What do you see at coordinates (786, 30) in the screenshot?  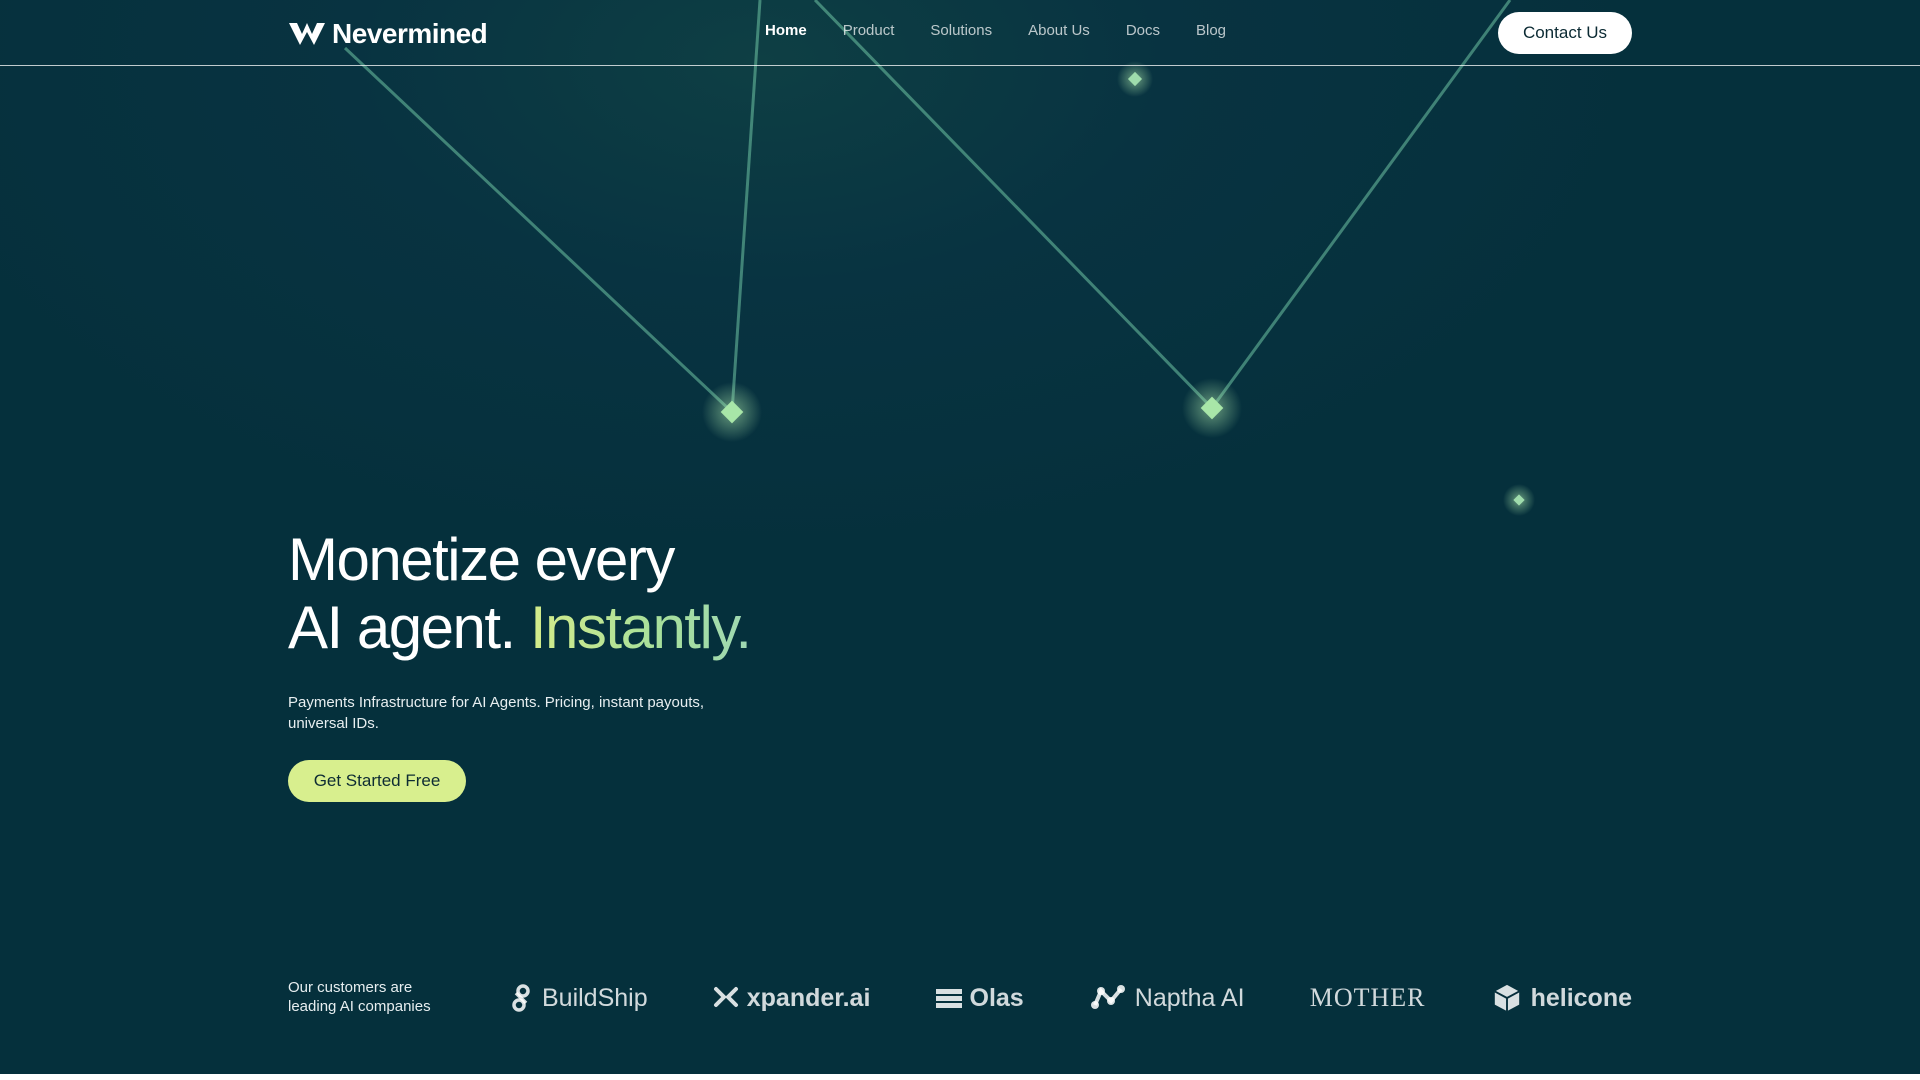 I see `nav-item-home: Home` at bounding box center [786, 30].